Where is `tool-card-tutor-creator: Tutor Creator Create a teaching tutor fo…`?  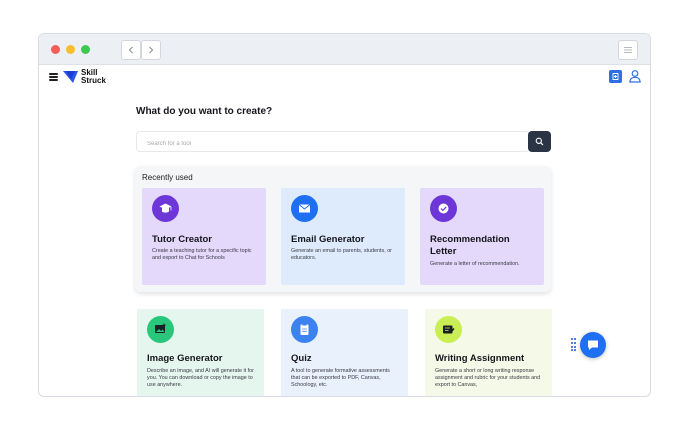 tool-card-tutor-creator: Tutor Creator Create a teaching tutor fo… is located at coordinates (204, 236).